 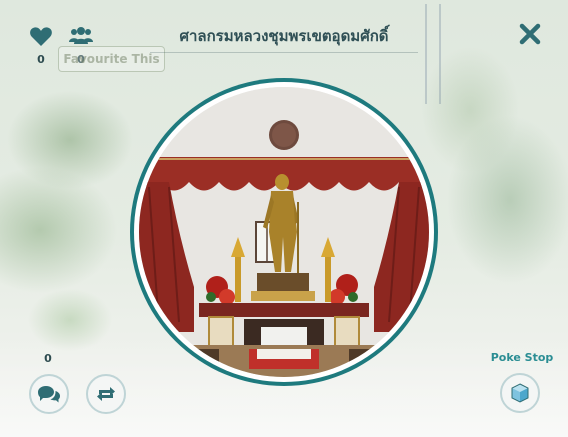 I want to click on page-title: ศาลกรมหลวงชุมพรเขตอุดมศักดิ์, so click(x=284, y=38).